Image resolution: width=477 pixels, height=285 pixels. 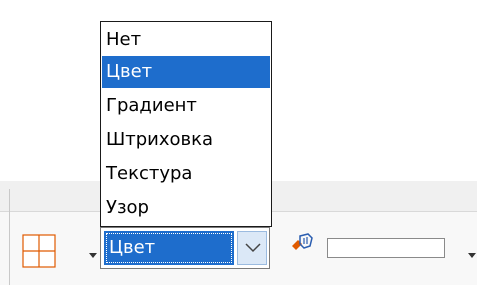 What do you see at coordinates (304, 244) in the screenshot?
I see `highlight-color-icon` at bounding box center [304, 244].